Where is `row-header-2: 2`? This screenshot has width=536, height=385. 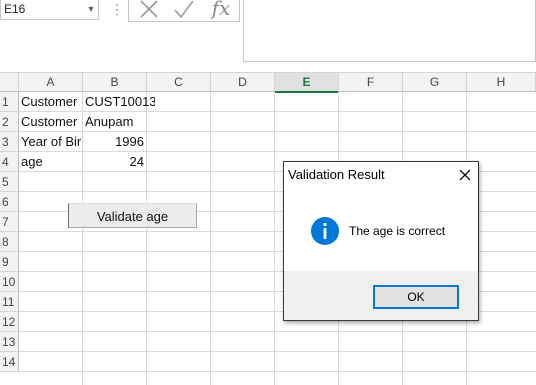 row-header-2: 2 is located at coordinates (9, 122).